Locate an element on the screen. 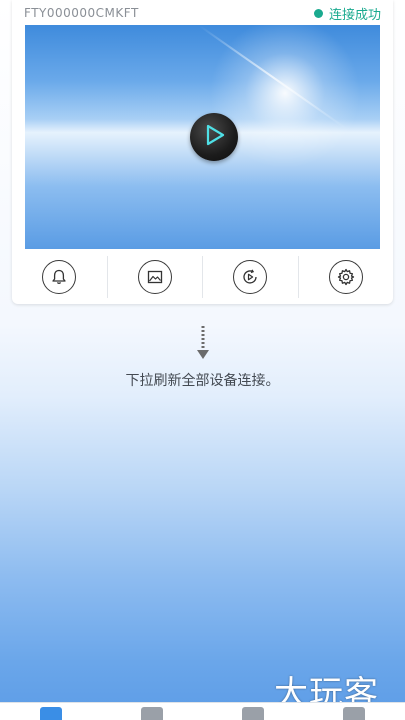 This screenshot has width=405, height=720. bell-icon is located at coordinates (59, 277).